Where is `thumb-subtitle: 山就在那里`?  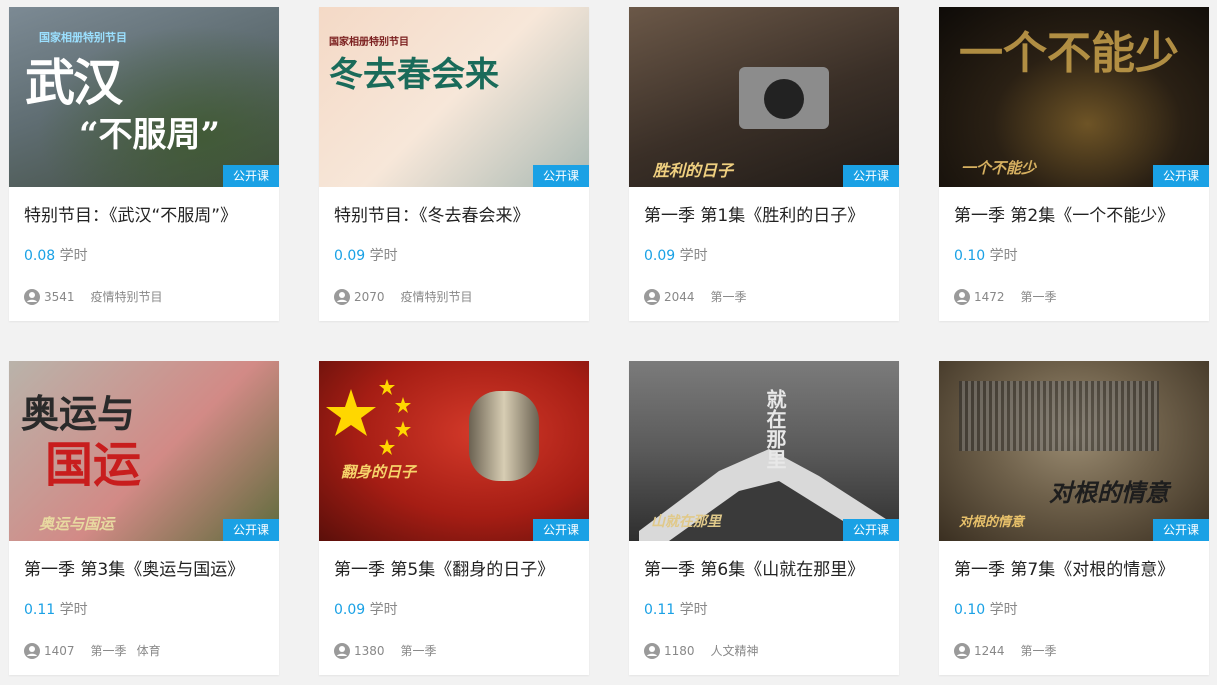
thumb-subtitle: 山就在那里 is located at coordinates (686, 522).